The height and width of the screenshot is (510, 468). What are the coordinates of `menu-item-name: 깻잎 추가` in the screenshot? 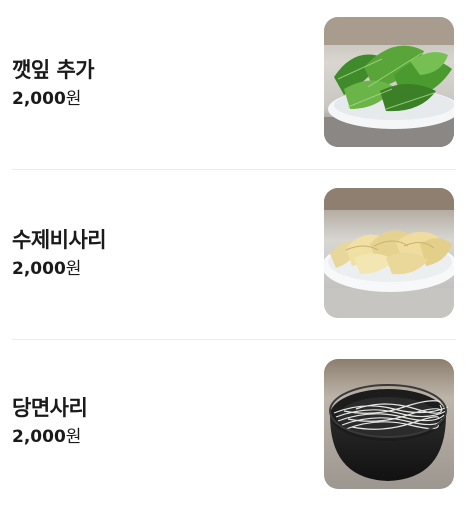 It's located at (53, 70).